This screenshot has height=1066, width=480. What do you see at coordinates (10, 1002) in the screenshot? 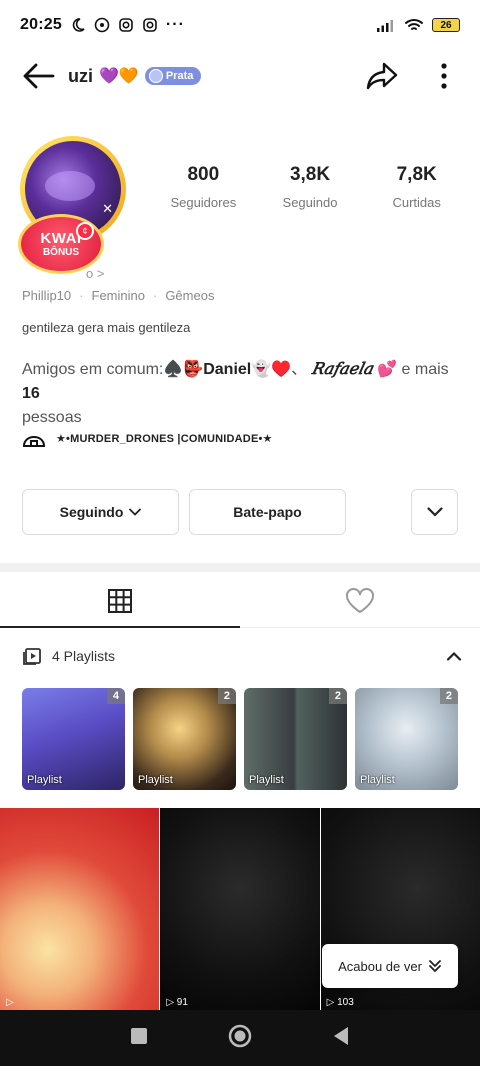
I see `play-count: ▷` at bounding box center [10, 1002].